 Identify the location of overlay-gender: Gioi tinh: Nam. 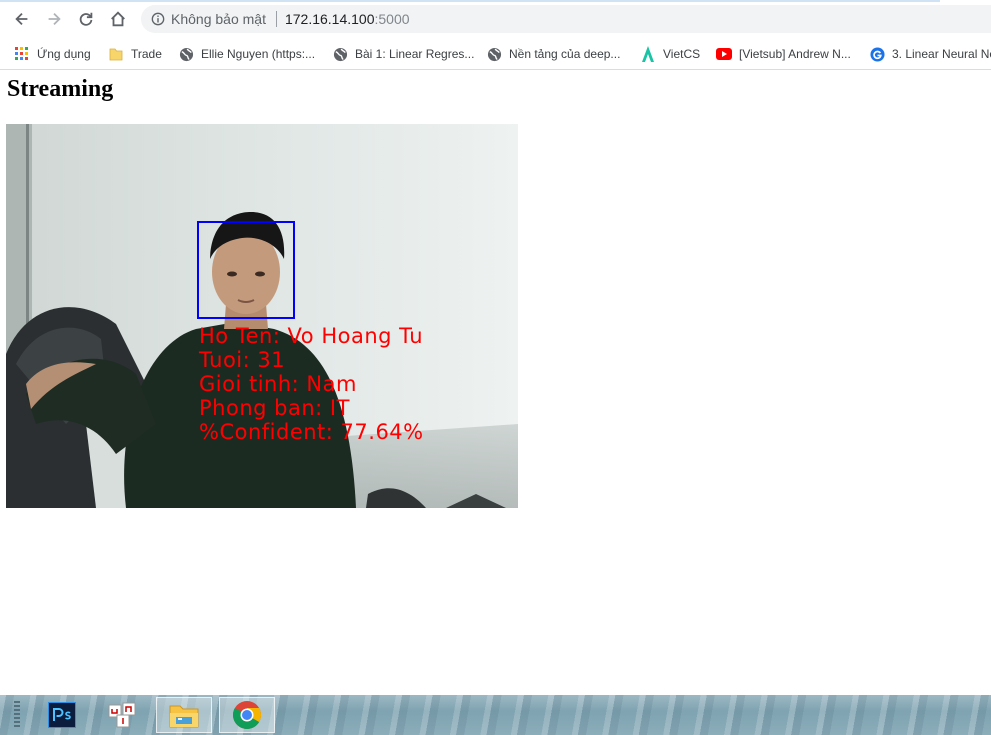
(278, 384).